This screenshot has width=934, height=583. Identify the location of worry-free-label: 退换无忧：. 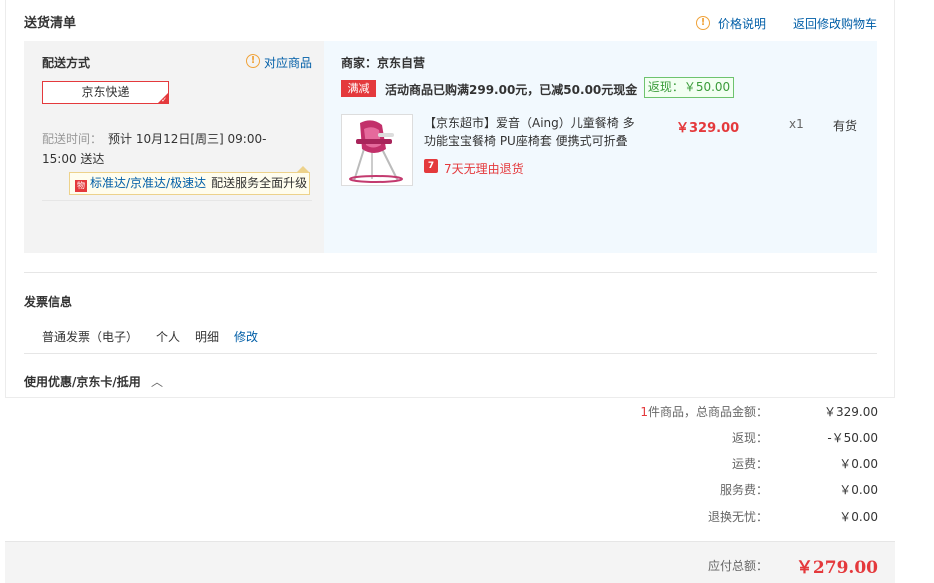
(737, 517).